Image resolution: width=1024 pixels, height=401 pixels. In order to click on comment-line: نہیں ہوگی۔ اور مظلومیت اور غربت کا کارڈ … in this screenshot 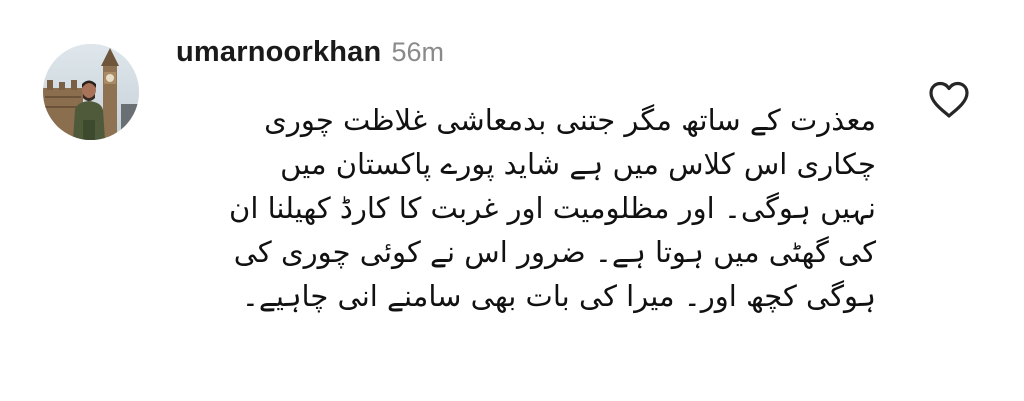, I will do `click(552, 208)`.